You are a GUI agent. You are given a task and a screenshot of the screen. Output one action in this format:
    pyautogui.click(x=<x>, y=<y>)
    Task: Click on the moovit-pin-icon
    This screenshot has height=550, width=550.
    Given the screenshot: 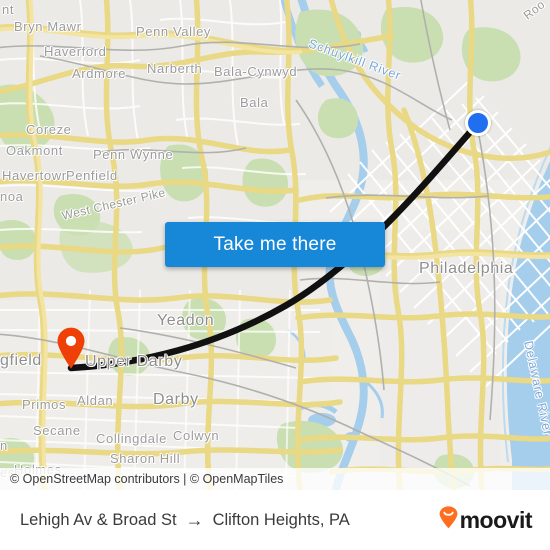 What is the action you would take?
    pyautogui.click(x=448, y=520)
    